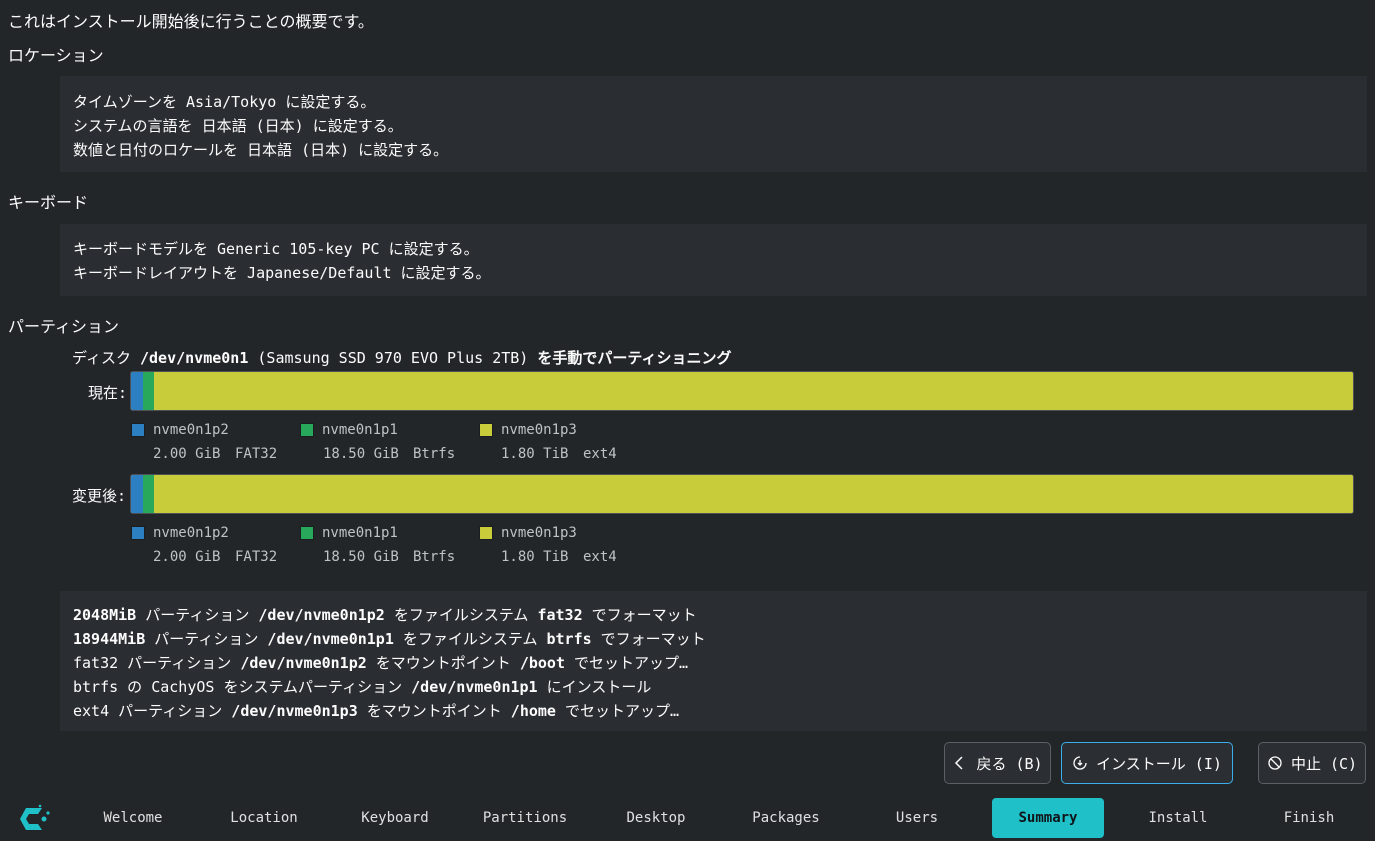 The image size is (1375, 841). Describe the element at coordinates (393, 358) in the screenshot. I see `disk-model: (Samsung SSD 970 EVO Plus 2TB)` at that location.